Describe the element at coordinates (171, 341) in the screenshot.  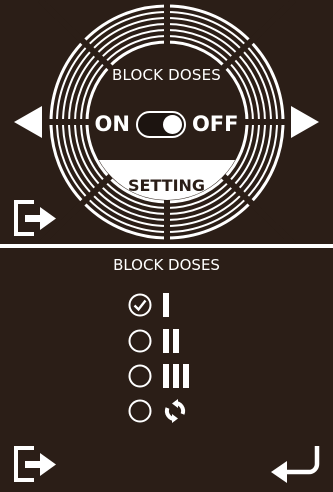
I see `double-bar-icon` at that location.